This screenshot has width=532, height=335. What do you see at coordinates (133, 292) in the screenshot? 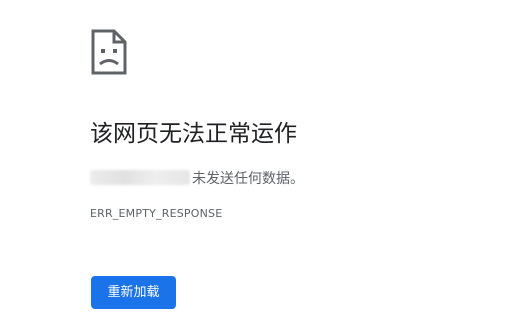
I see `reload-button: 重新加载` at bounding box center [133, 292].